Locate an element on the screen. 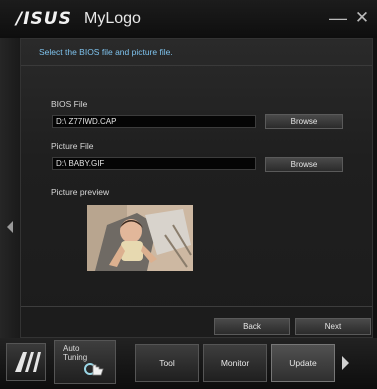 The height and width of the screenshot is (389, 377). title-bar: /ISUS MyLogo — ✕ is located at coordinates (188, 19).